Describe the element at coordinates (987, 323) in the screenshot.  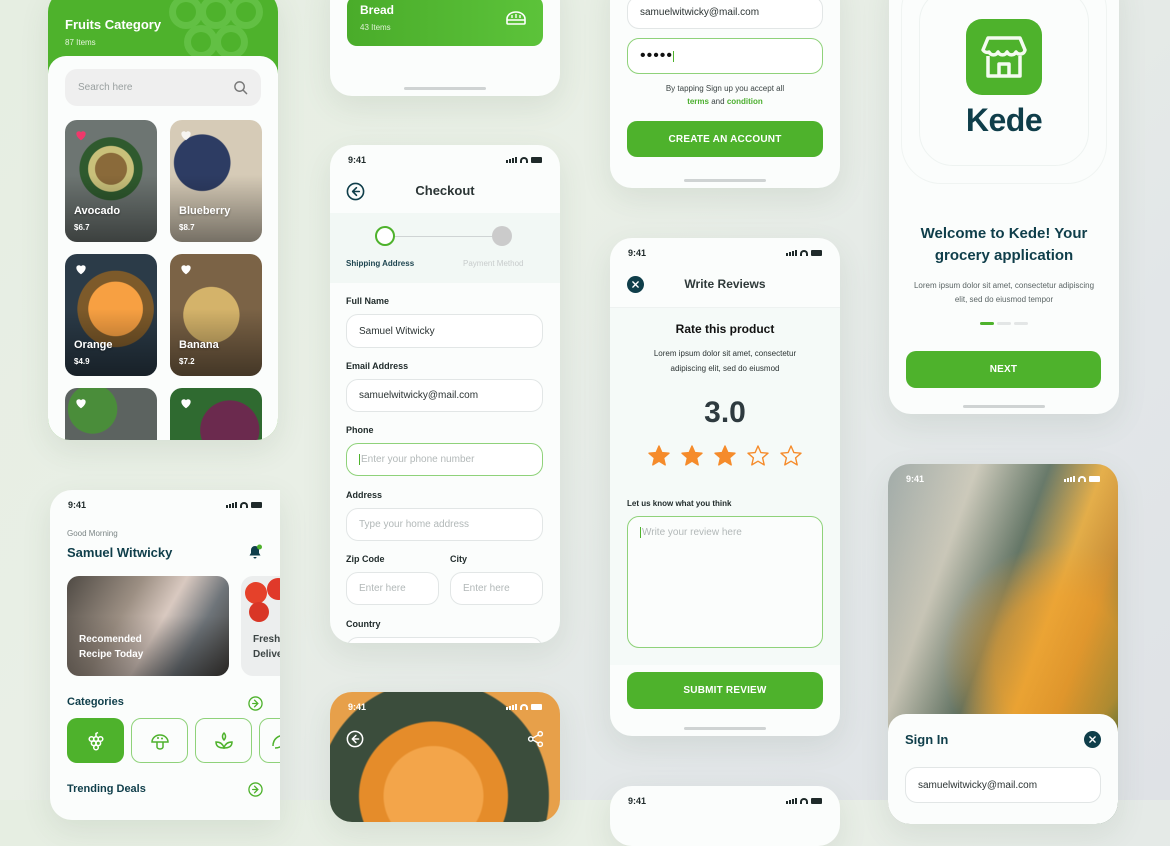
I see `page-dot-active` at that location.